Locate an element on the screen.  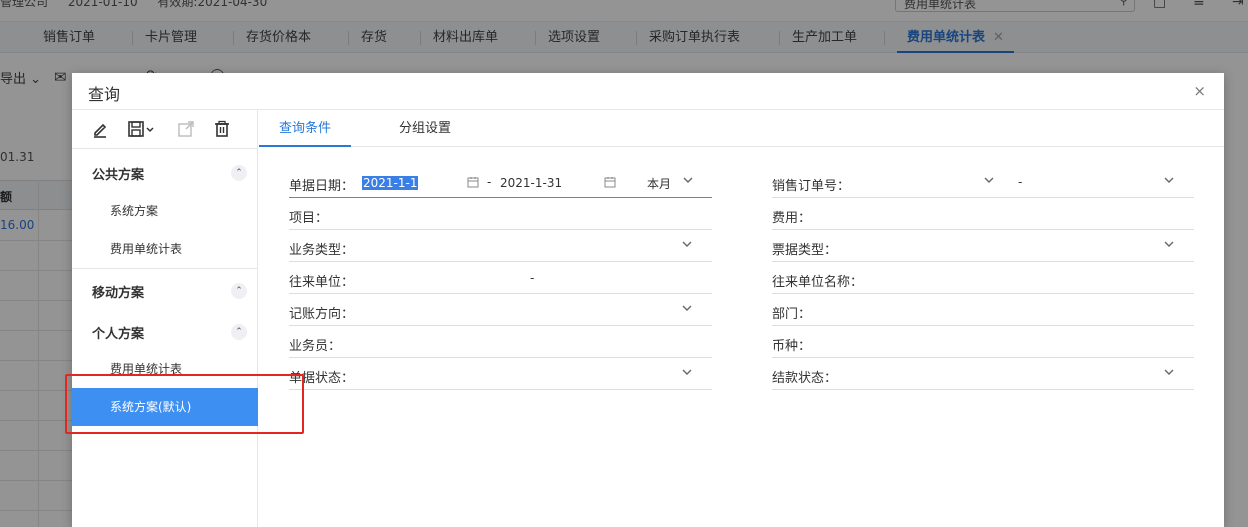
tab-query-conditions: 查询条件 is located at coordinates (305, 128).